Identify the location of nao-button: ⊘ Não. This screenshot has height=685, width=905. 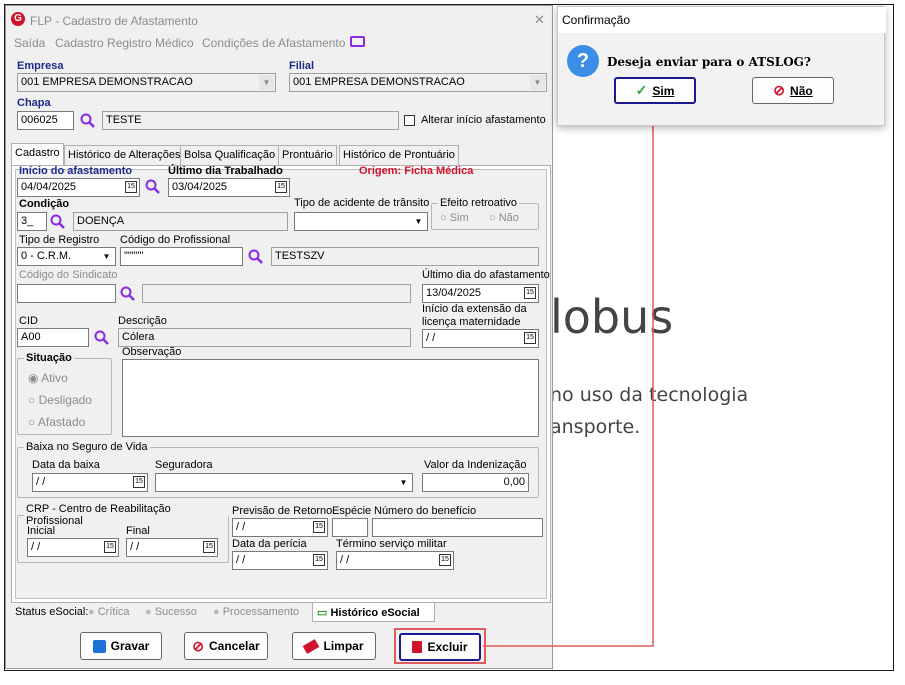
(793, 90).